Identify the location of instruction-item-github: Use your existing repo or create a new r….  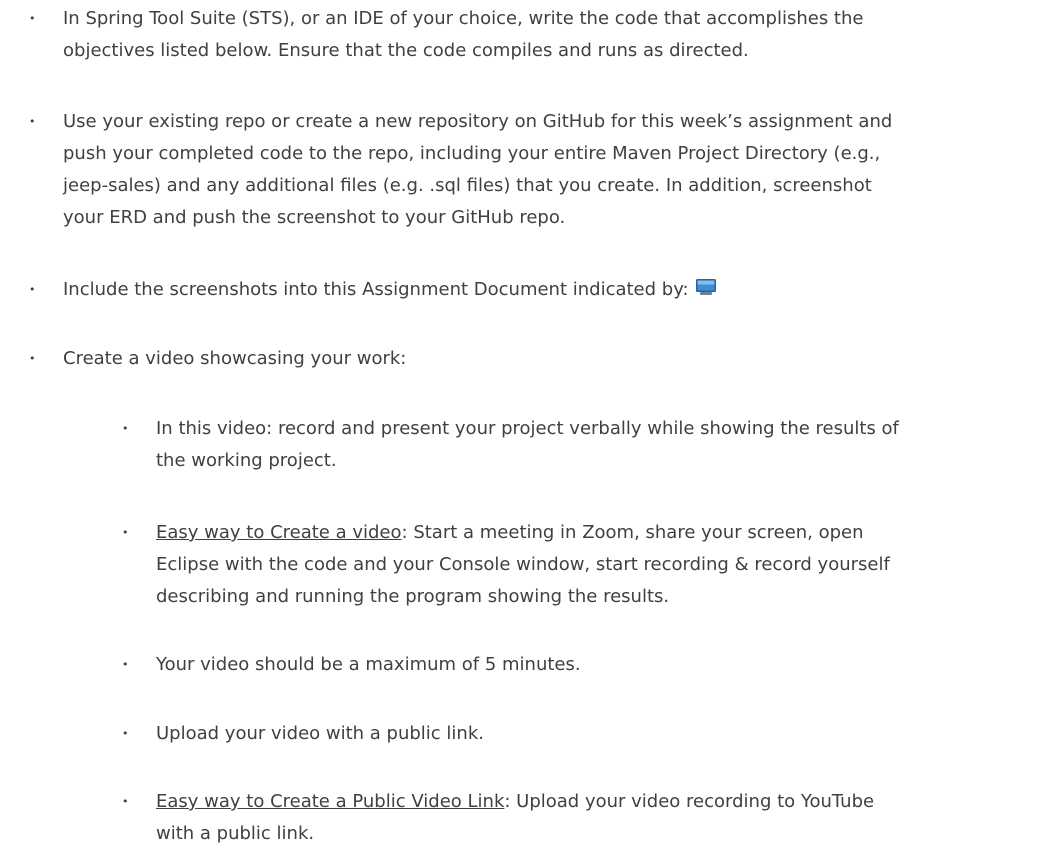
(553, 170).